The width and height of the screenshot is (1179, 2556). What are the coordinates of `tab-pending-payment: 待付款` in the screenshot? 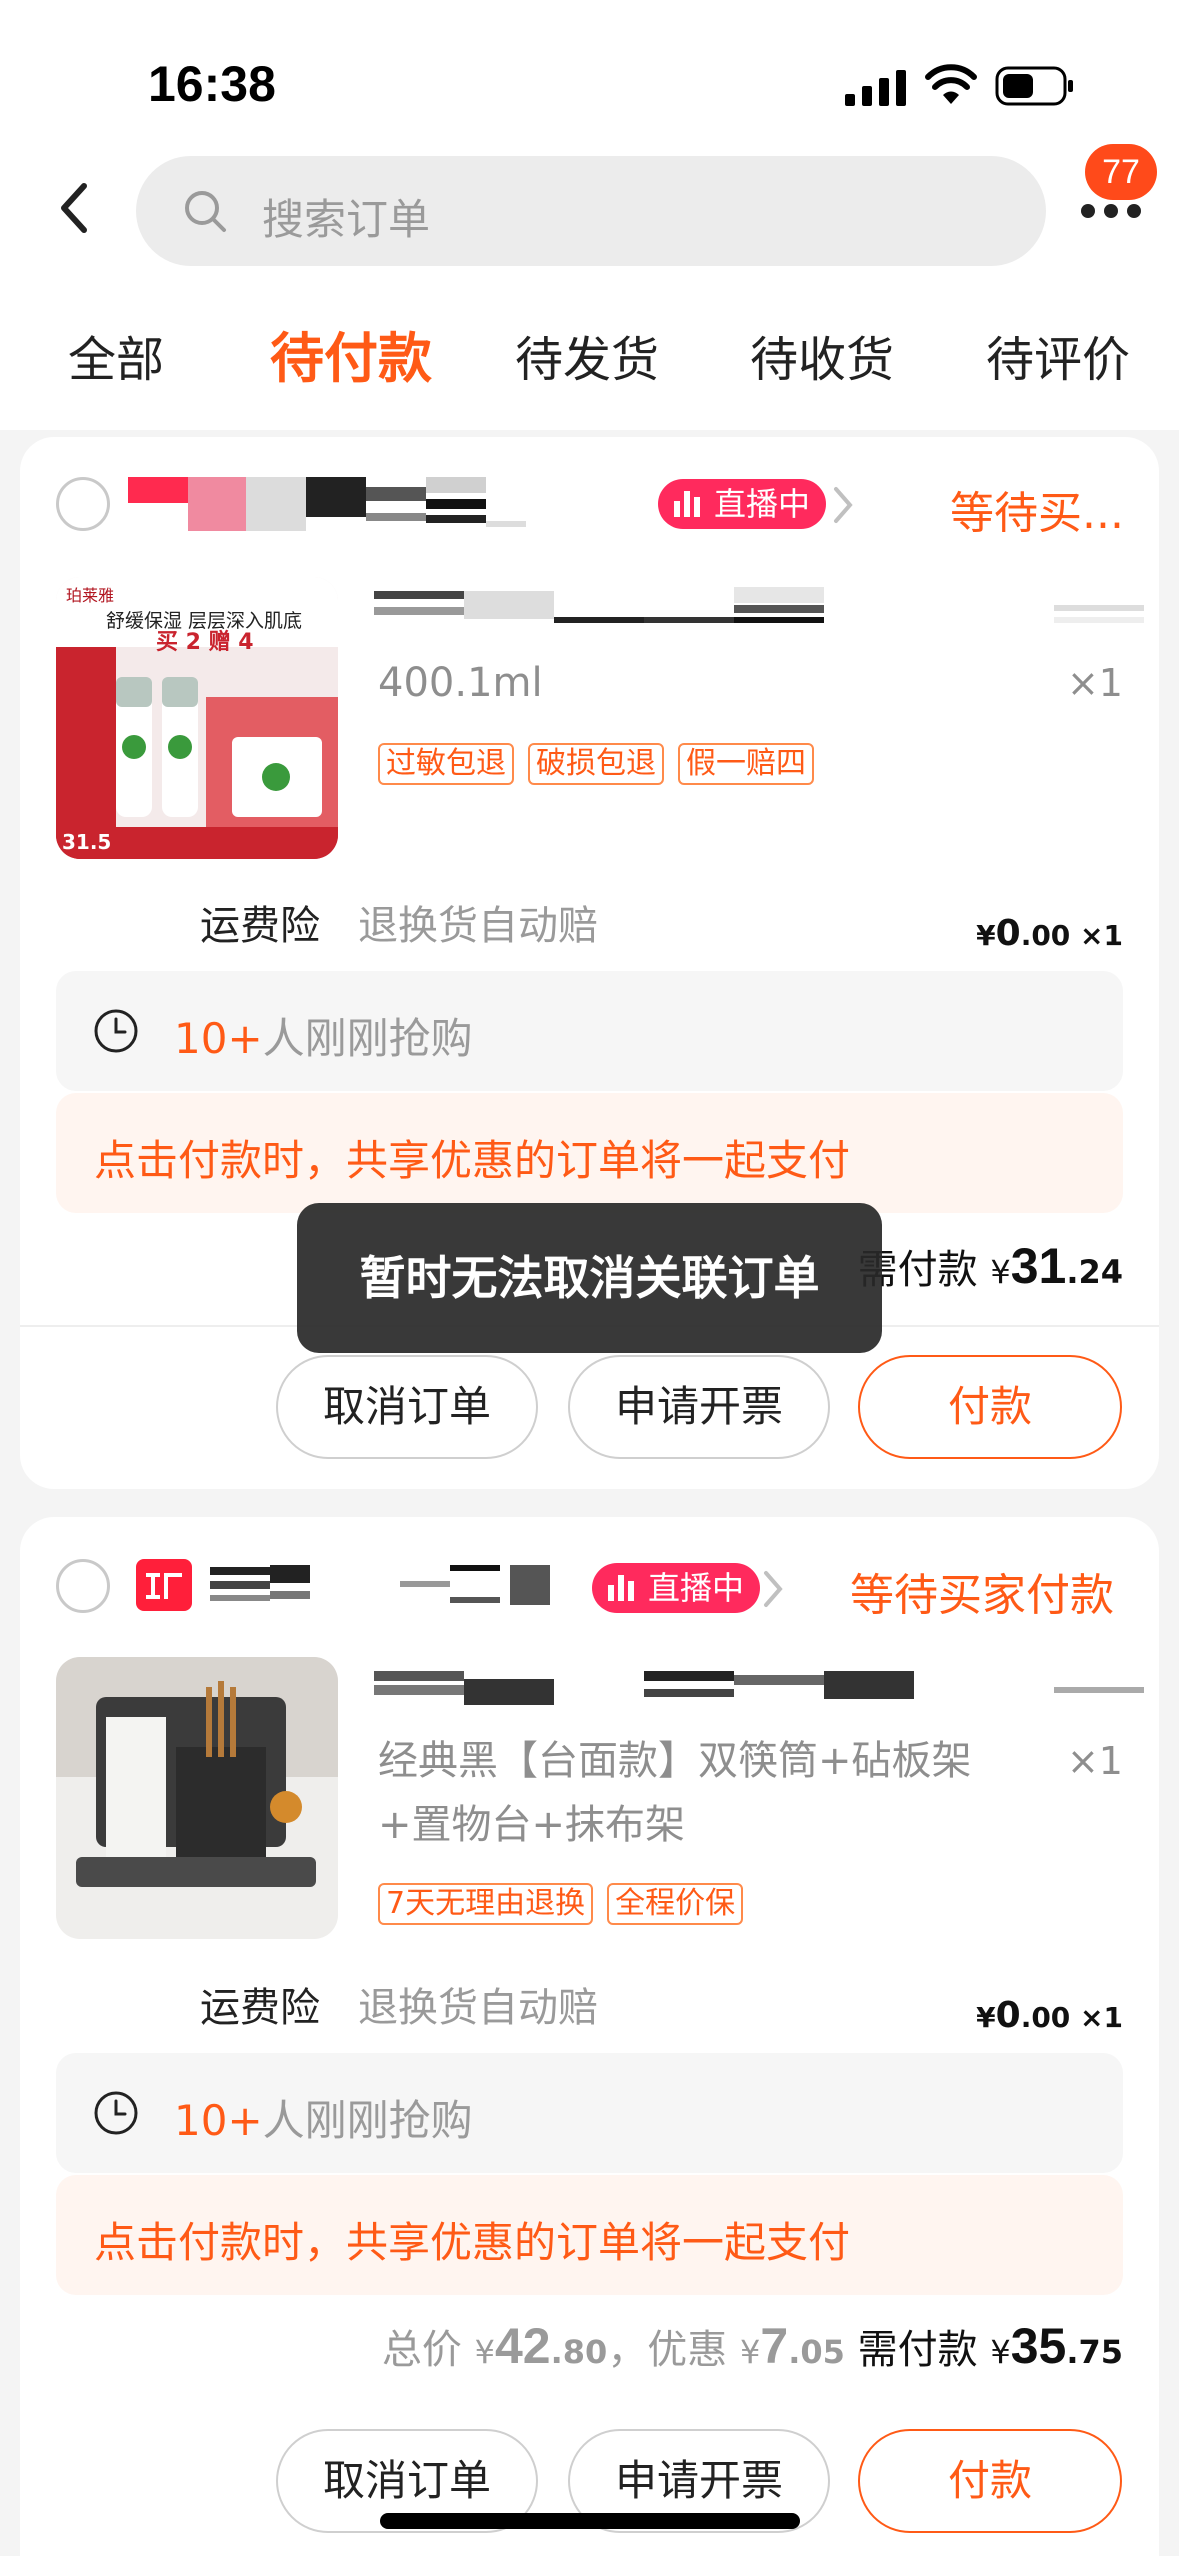 It's located at (351, 353).